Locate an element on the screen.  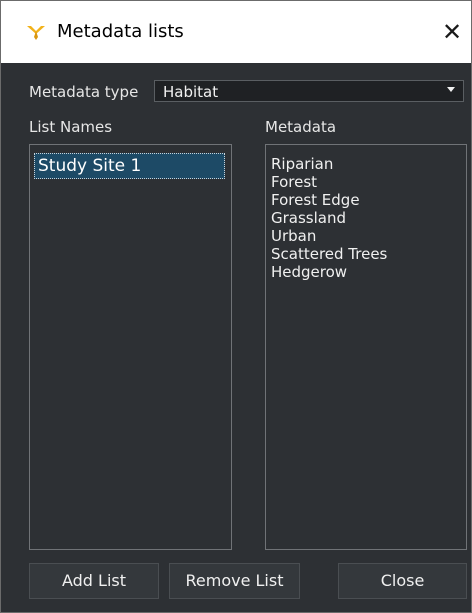
bird-logo-icon is located at coordinates (36, 33).